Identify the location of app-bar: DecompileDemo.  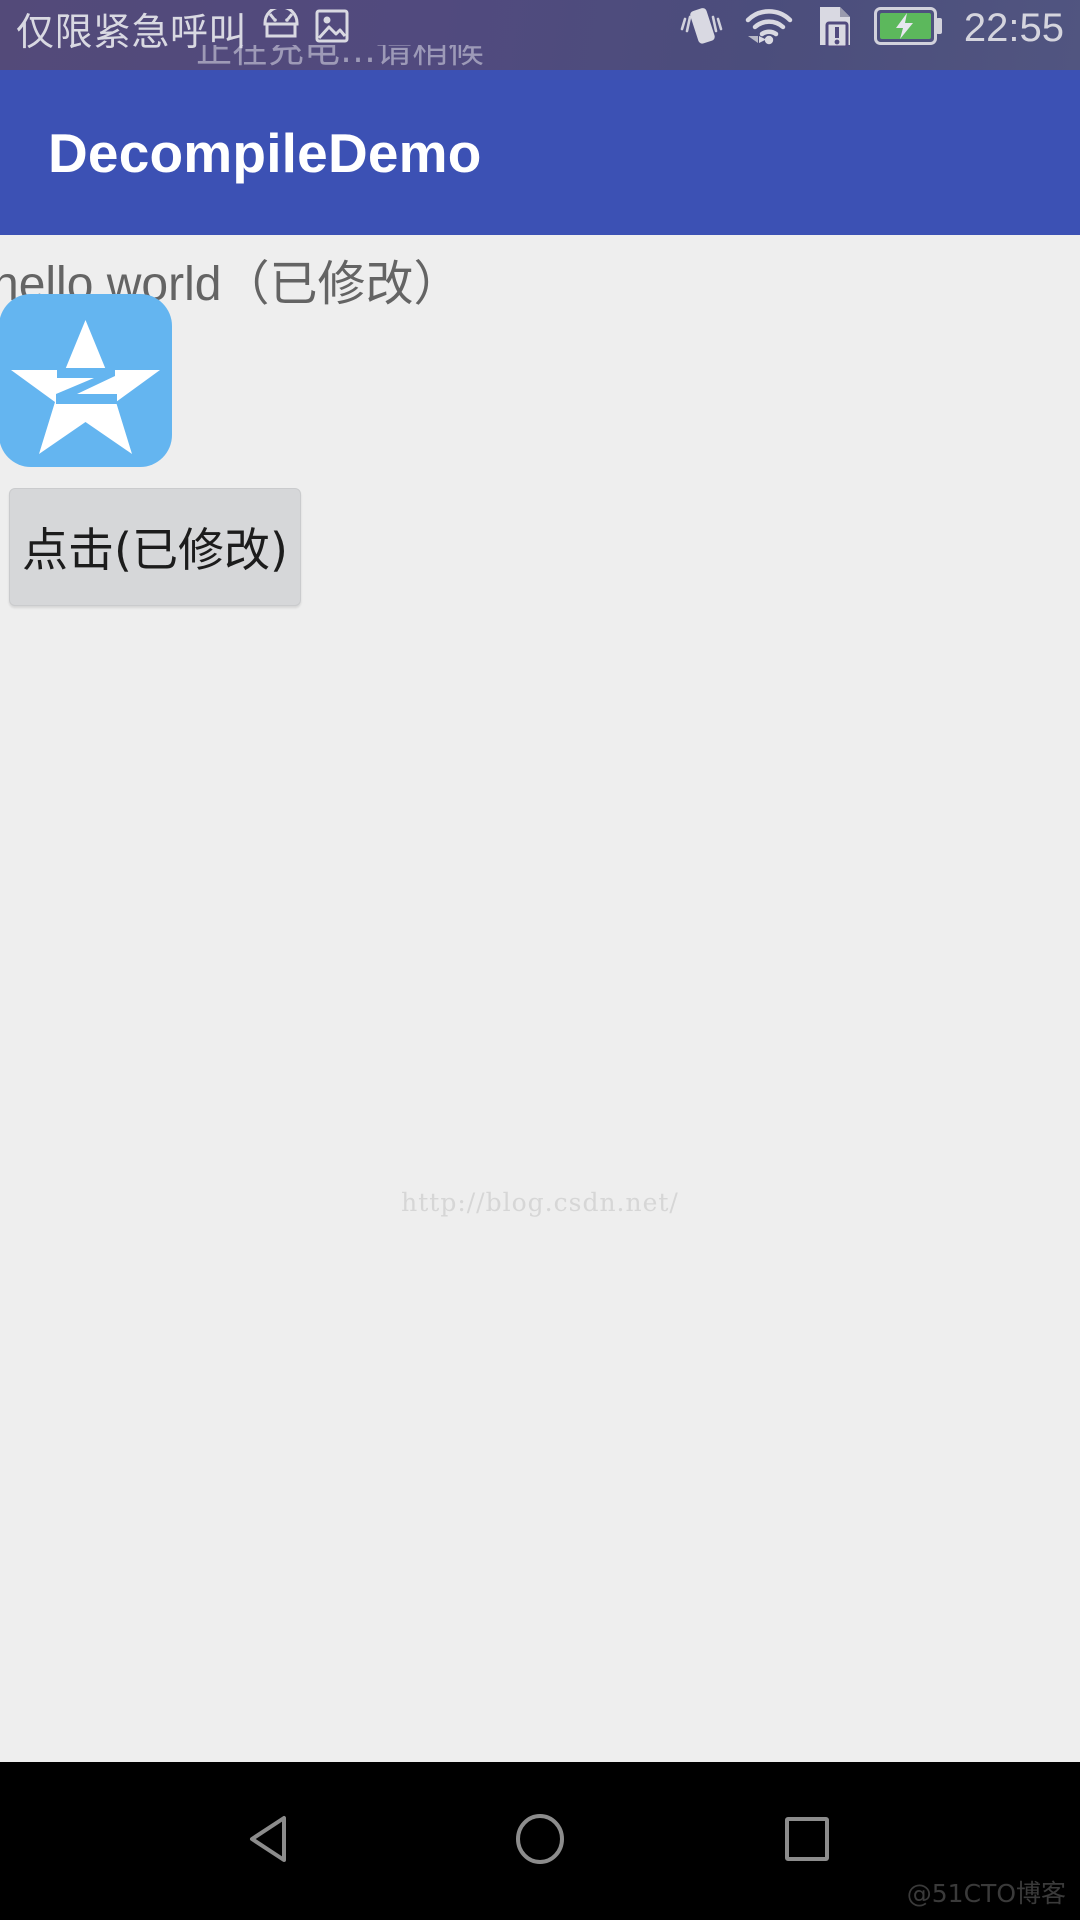
(540, 152).